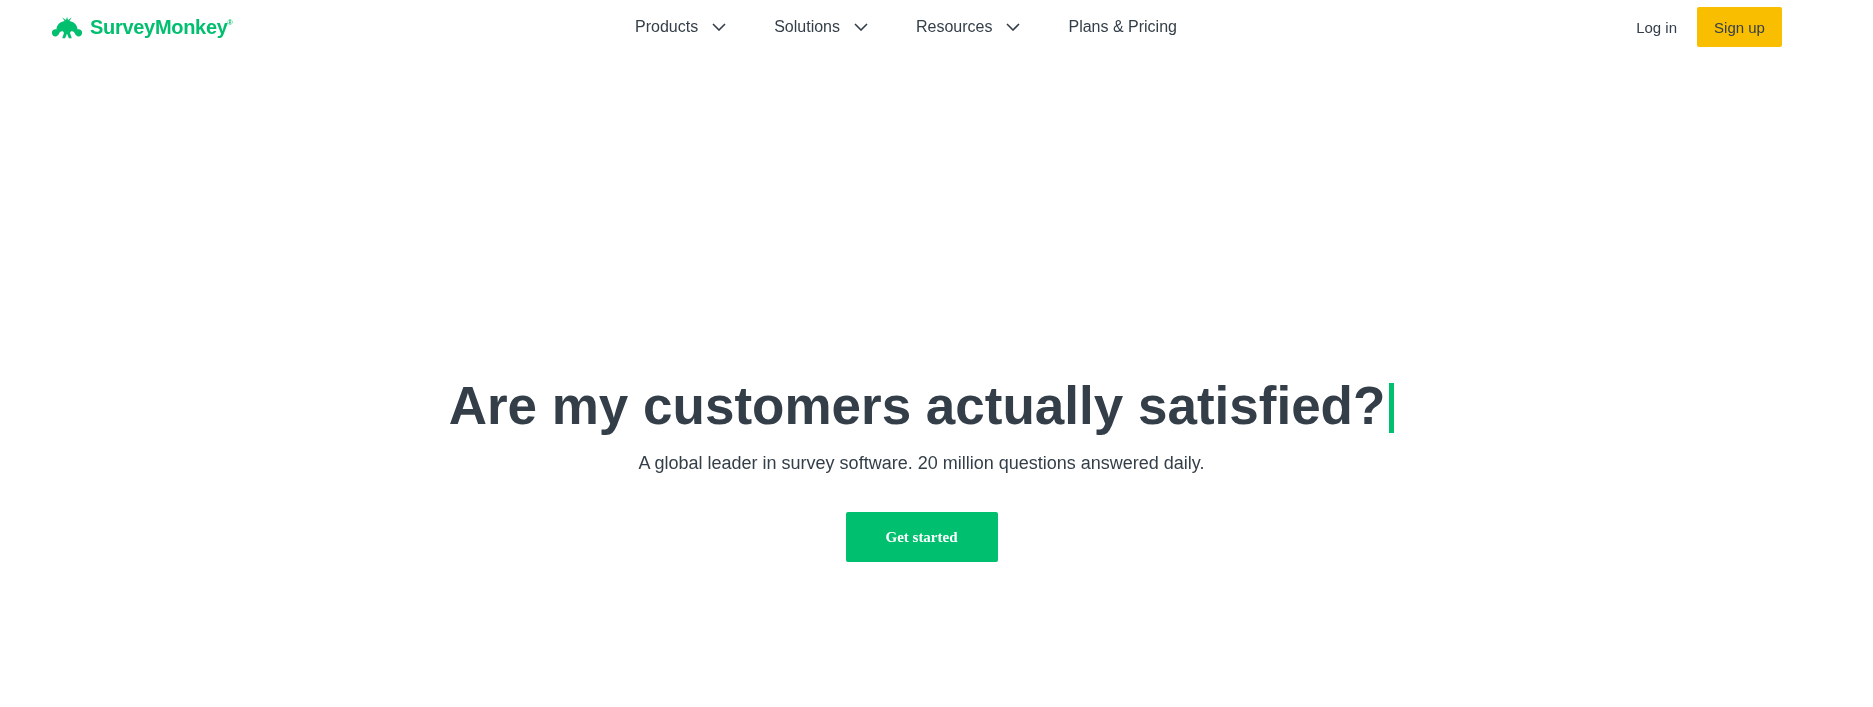  I want to click on nav-link: Plans & Pricing, so click(1122, 27).